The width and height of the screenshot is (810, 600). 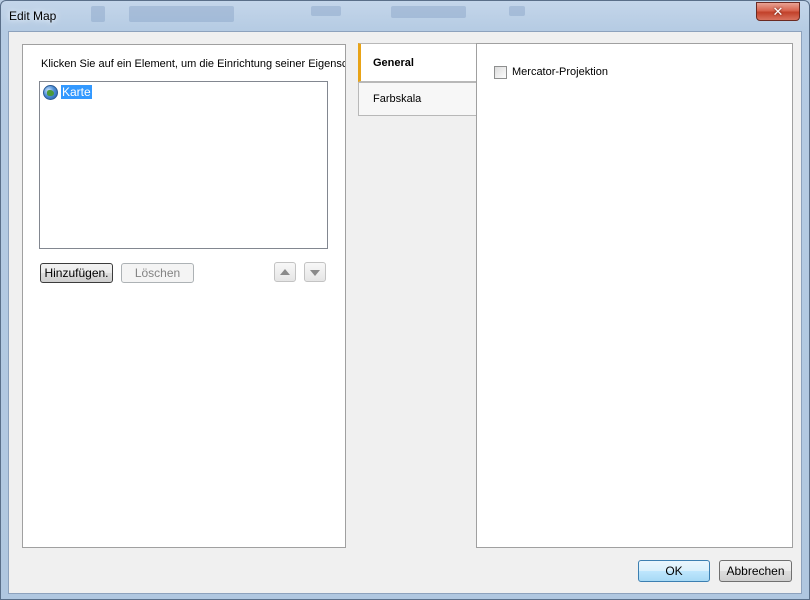 I want to click on globe-icon, so click(x=50, y=92).